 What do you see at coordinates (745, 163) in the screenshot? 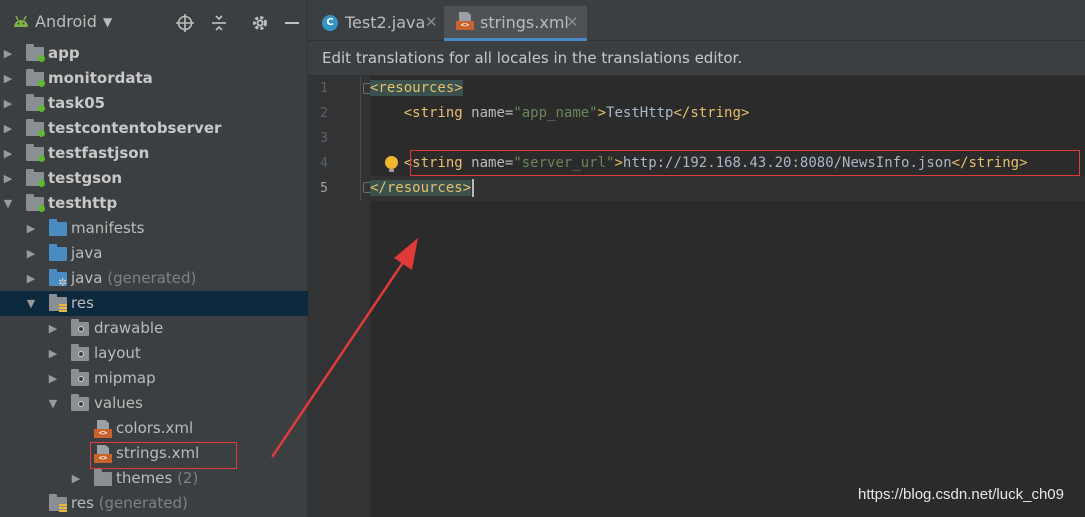
I see `annotation-box-server-url` at bounding box center [745, 163].